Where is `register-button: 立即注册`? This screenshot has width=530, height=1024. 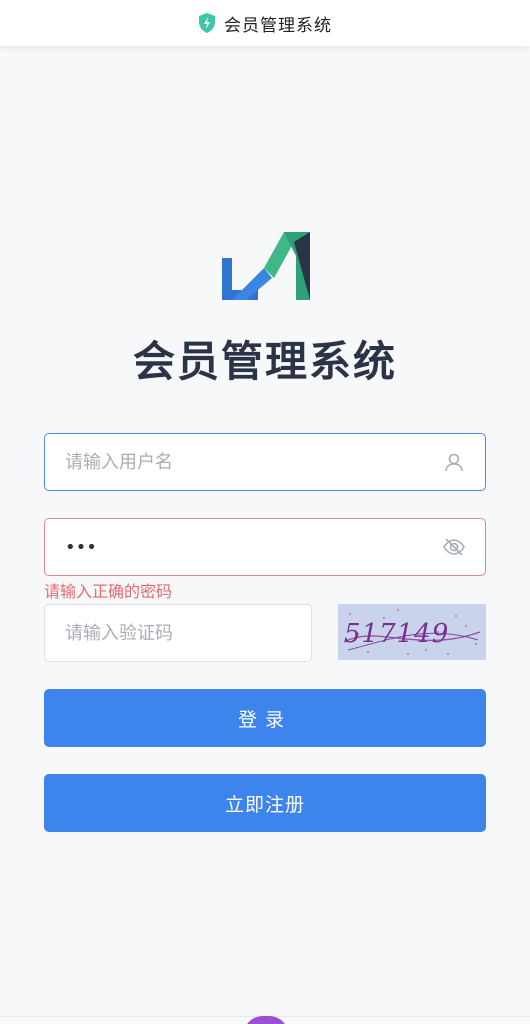 register-button: 立即注册 is located at coordinates (265, 803).